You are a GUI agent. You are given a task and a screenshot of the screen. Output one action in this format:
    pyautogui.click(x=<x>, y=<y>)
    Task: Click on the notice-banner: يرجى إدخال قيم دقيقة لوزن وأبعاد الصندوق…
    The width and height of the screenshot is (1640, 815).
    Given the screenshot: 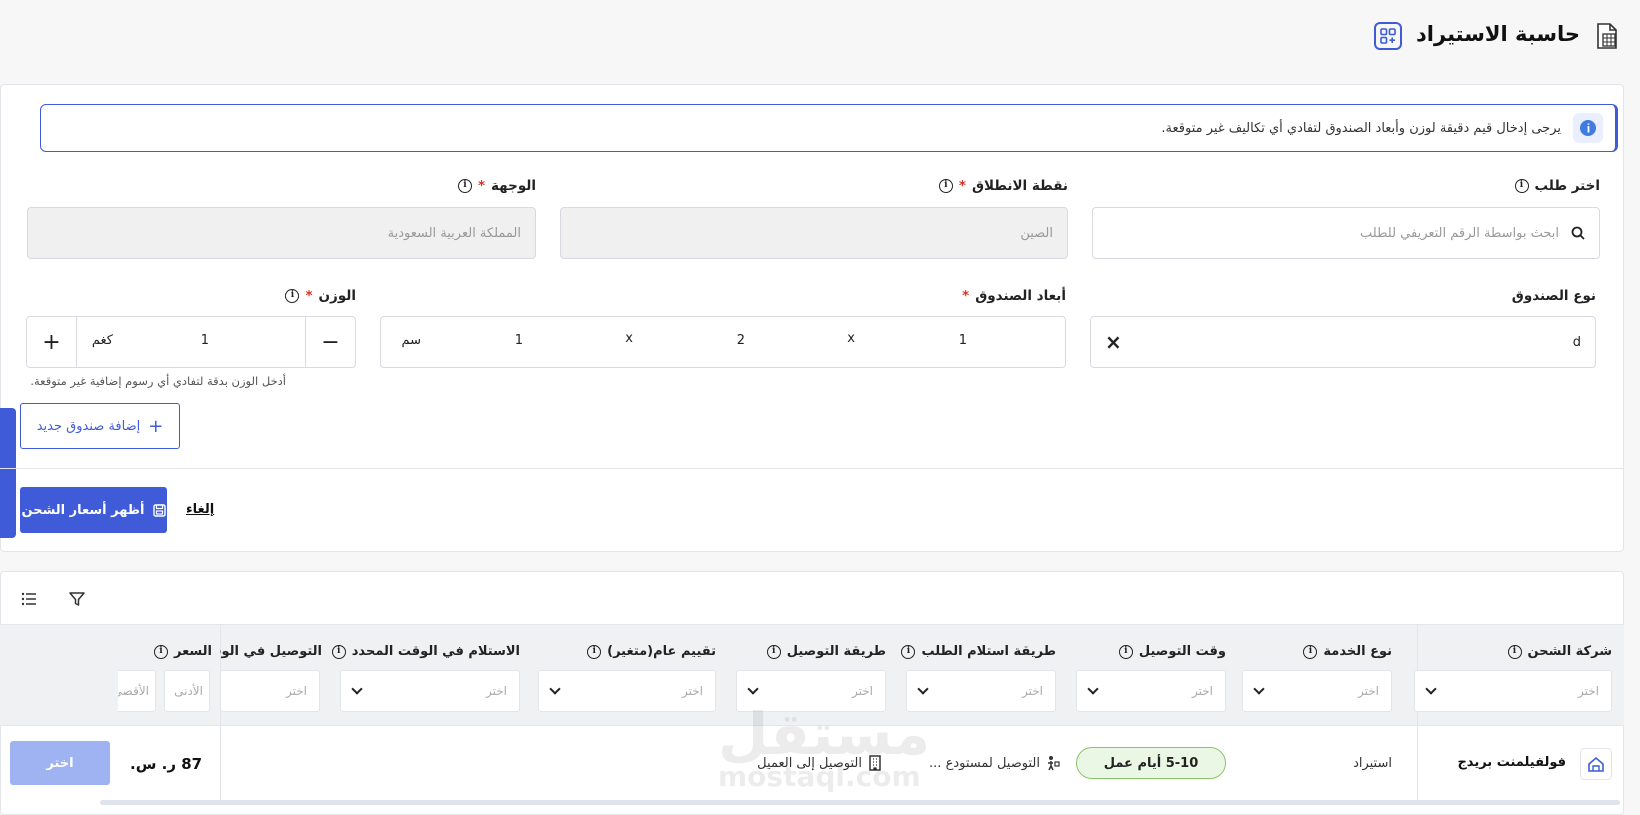 What is the action you would take?
    pyautogui.click(x=829, y=128)
    